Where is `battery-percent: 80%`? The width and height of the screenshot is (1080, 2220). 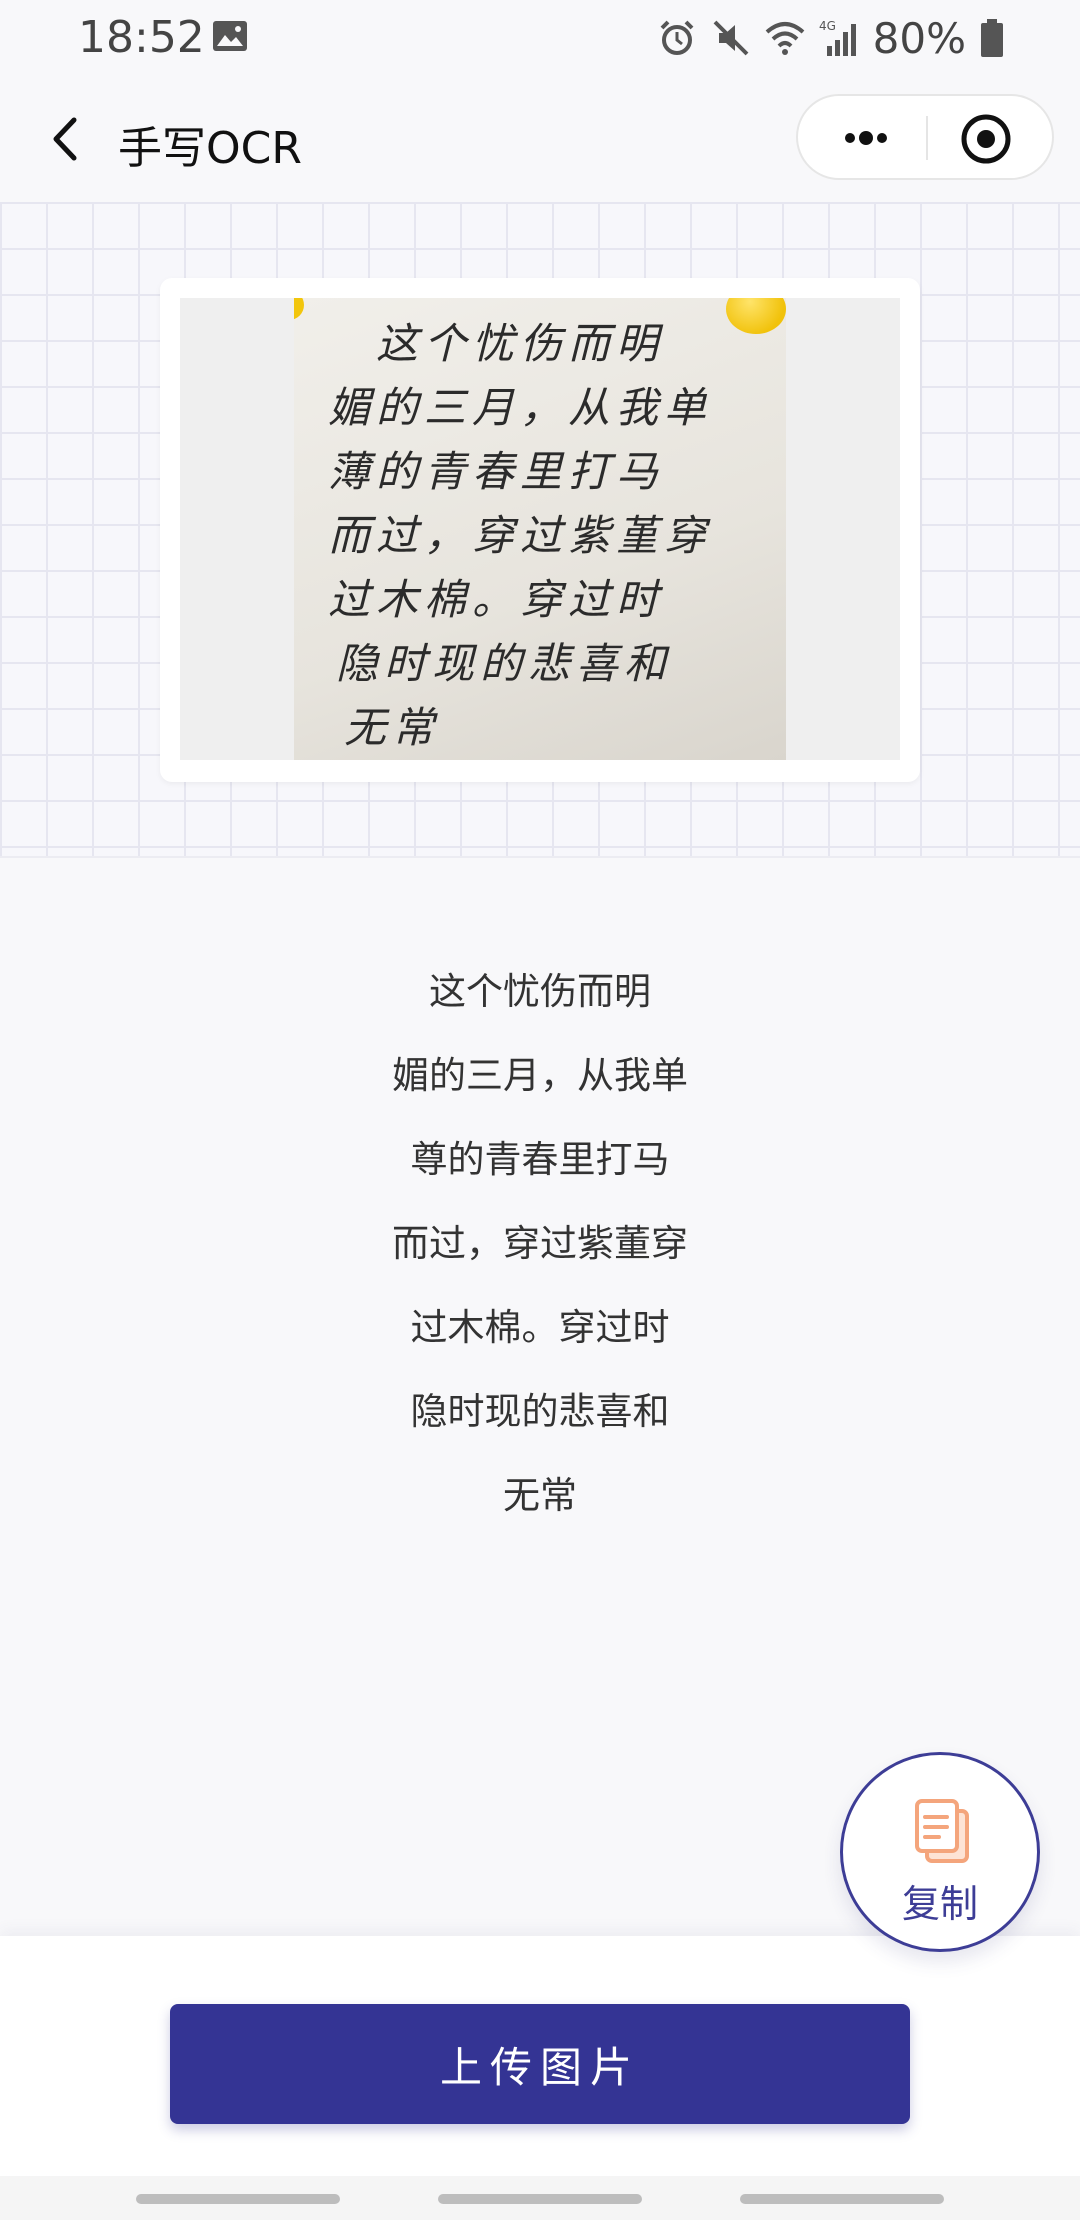 battery-percent: 80% is located at coordinates (919, 38).